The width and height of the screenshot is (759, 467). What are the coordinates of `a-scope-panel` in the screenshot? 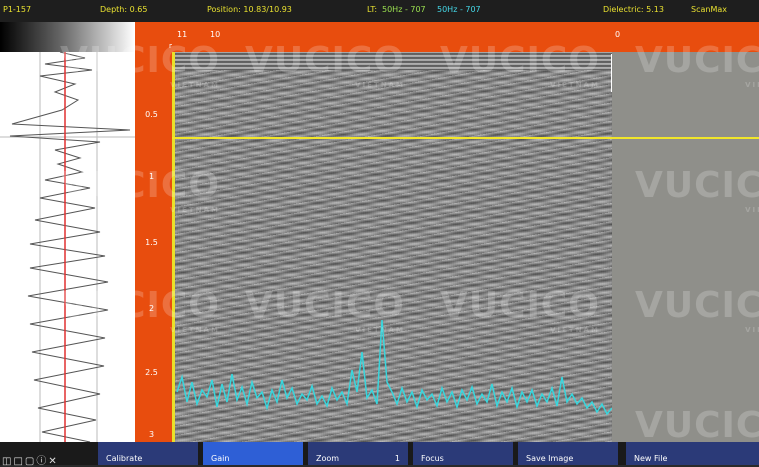 It's located at (67, 247).